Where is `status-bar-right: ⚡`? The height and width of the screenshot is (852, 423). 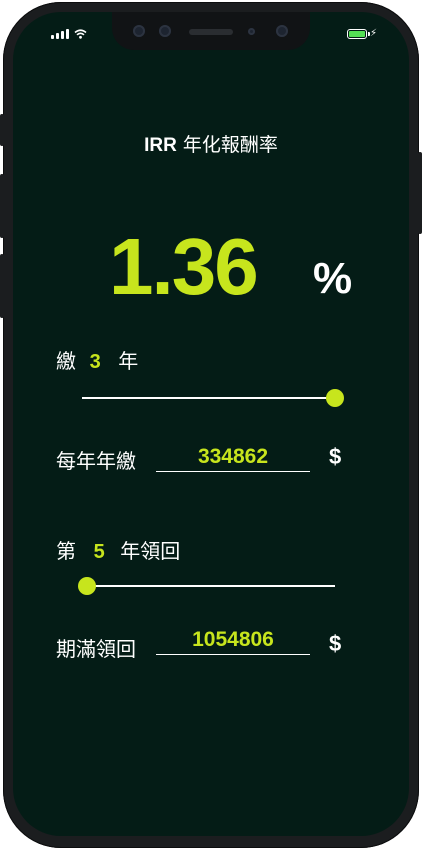
status-bar-right: ⚡ is located at coordinates (361, 33).